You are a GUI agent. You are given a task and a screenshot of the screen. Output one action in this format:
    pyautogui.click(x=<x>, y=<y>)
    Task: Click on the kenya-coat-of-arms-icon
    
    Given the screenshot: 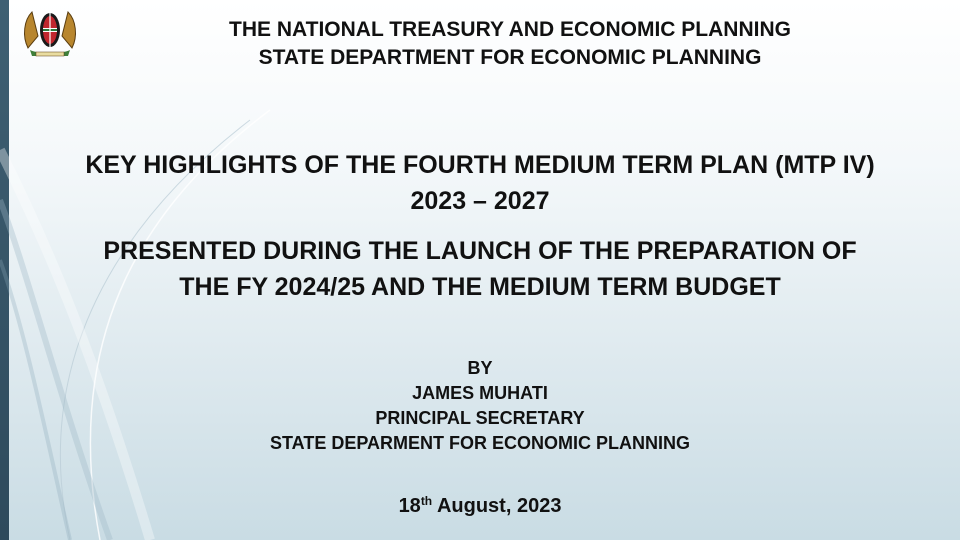 What is the action you would take?
    pyautogui.click(x=50, y=33)
    